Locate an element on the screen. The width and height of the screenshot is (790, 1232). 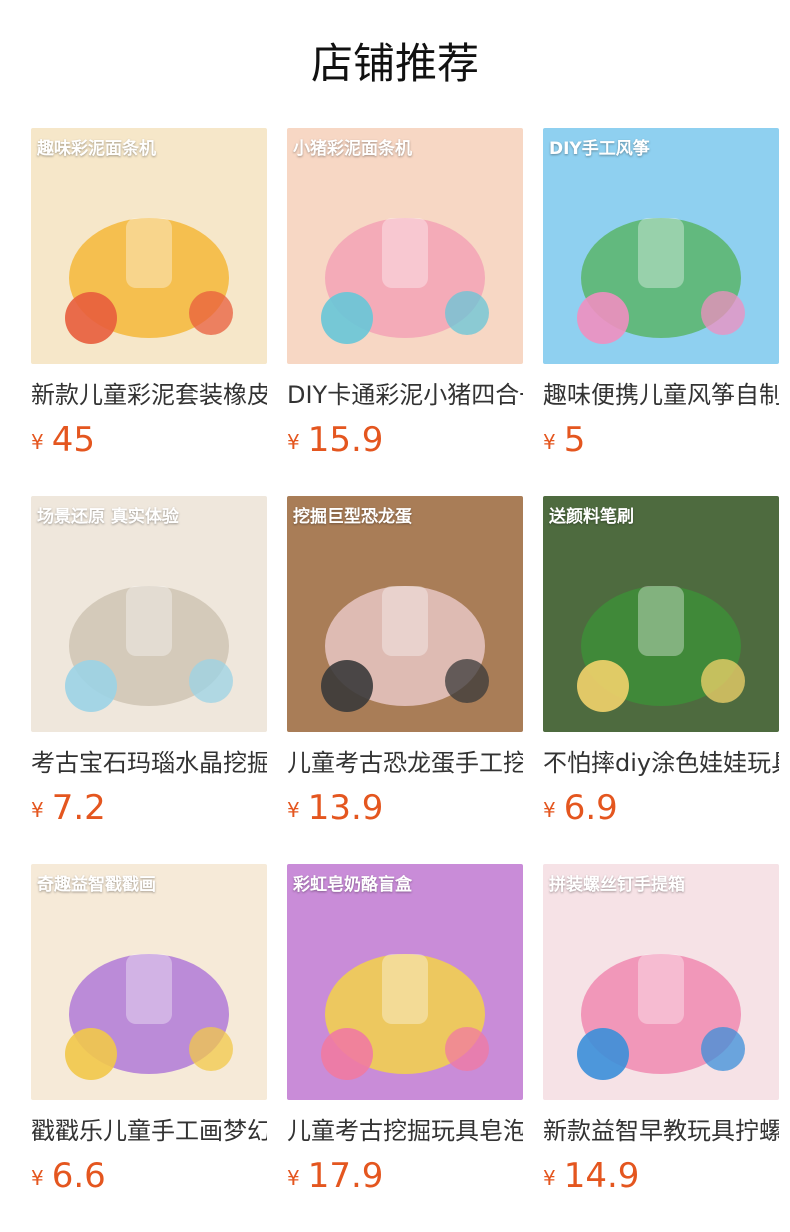
image-banner-text: 拼装螺丝钉手提箱 is located at coordinates (617, 885).